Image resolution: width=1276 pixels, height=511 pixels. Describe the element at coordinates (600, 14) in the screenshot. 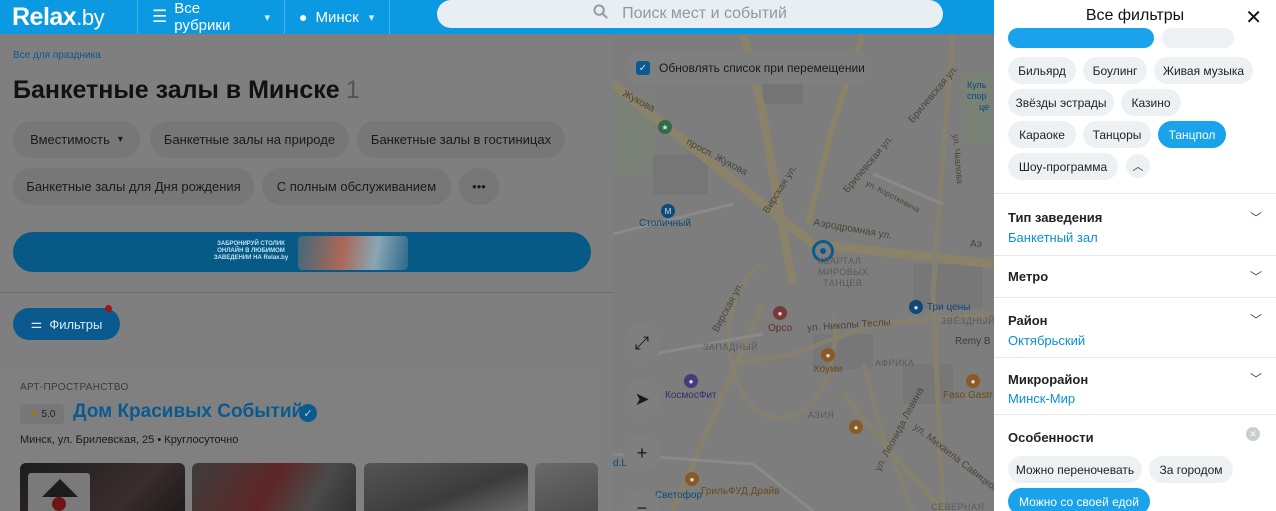

I see `search-icon` at that location.